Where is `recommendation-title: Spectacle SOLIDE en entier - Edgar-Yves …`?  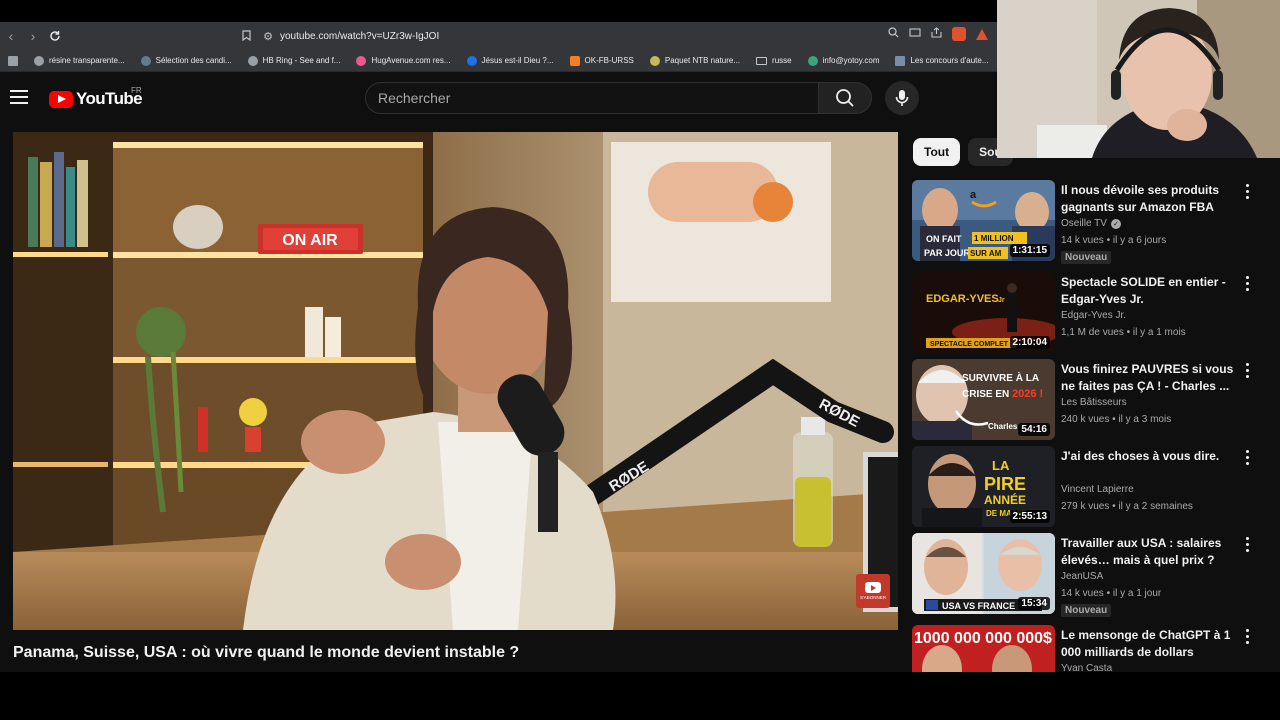
recommendation-title: Spectacle SOLIDE en entier - Edgar-Yves … is located at coordinates (1150, 291).